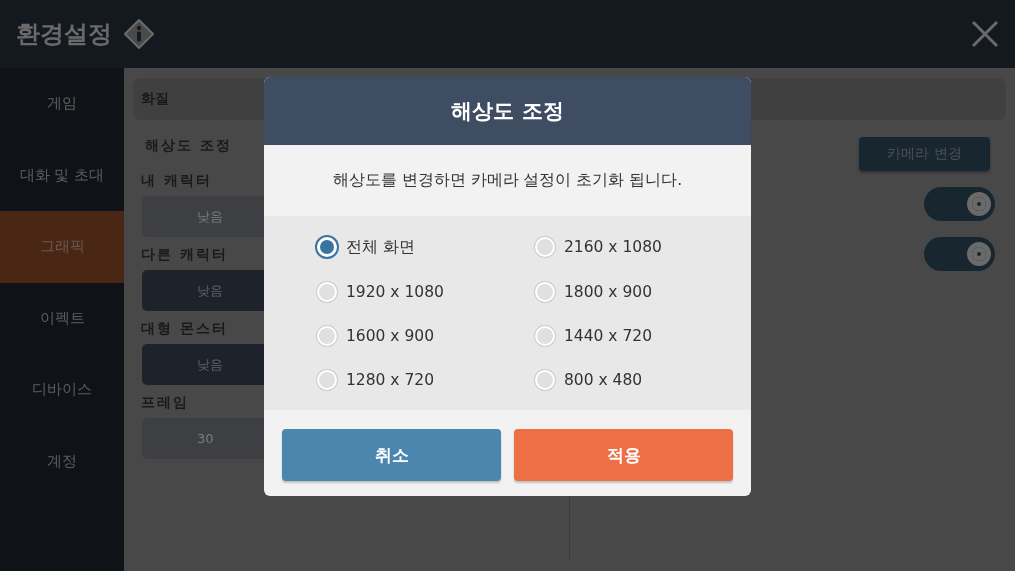 The image size is (1015, 571). I want to click on sidebar-item: 계정, so click(62, 461).